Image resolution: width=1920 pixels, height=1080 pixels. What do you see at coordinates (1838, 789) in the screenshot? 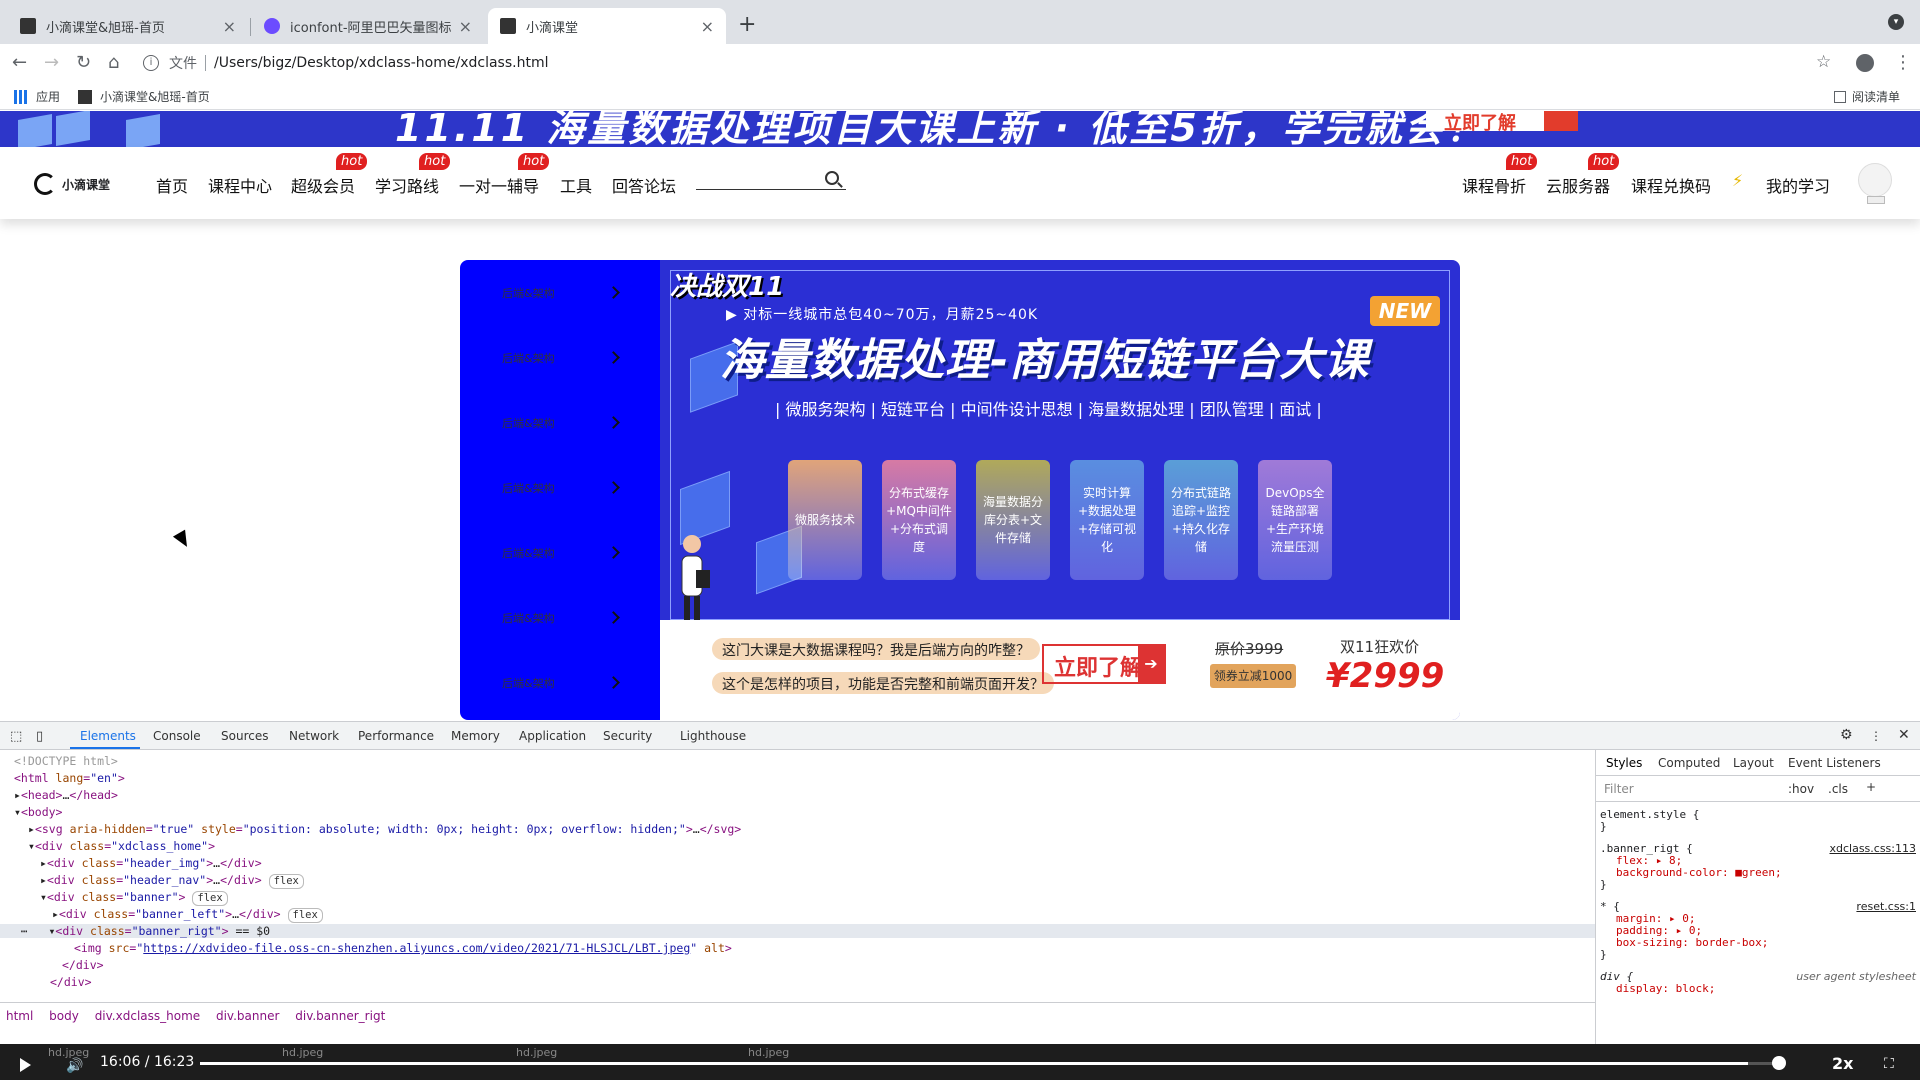
I see `cls-toggle: .cls` at bounding box center [1838, 789].